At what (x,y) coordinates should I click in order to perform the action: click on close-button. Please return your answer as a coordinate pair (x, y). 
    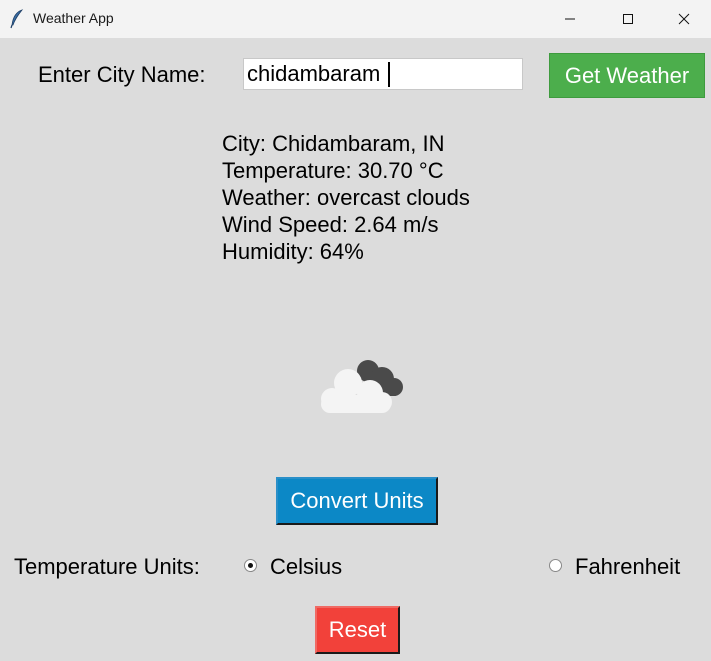
    Looking at the image, I should click on (684, 19).